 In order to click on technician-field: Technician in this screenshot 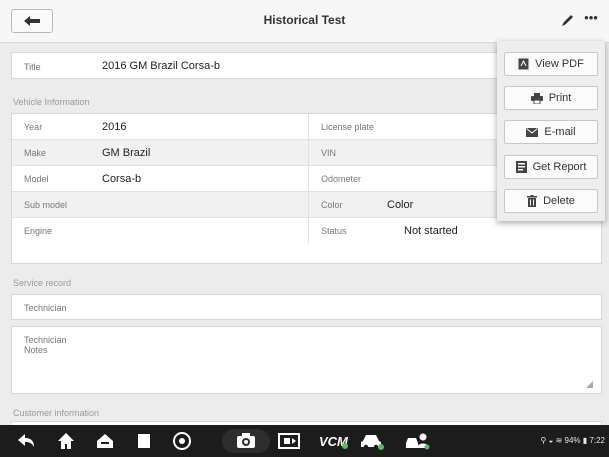, I will do `click(306, 307)`.